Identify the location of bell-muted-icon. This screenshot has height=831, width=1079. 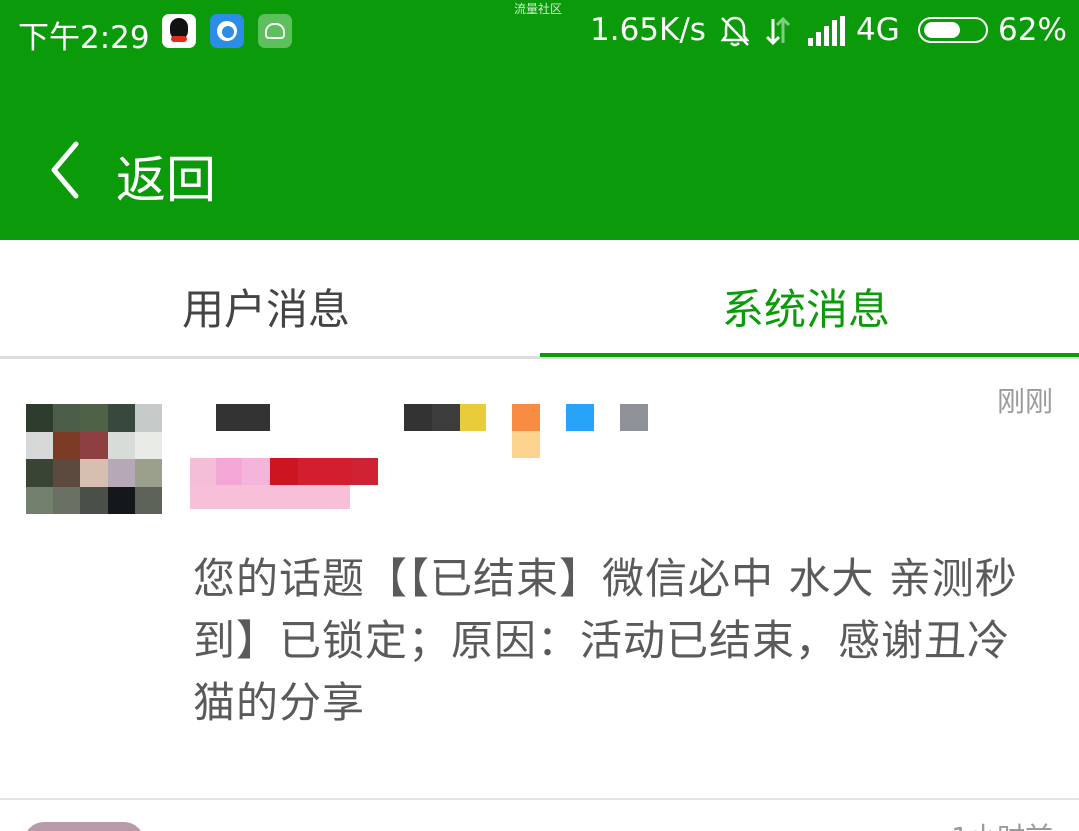
(735, 31).